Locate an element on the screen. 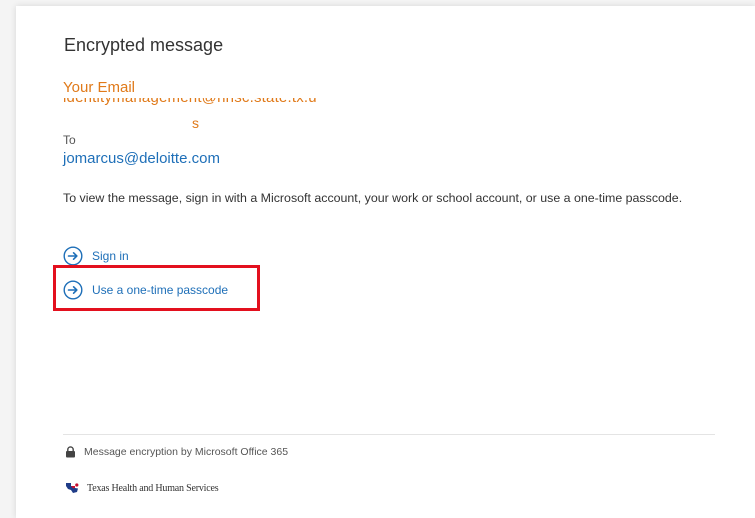 The width and height of the screenshot is (755, 518). to-label: To is located at coordinates (69, 140).